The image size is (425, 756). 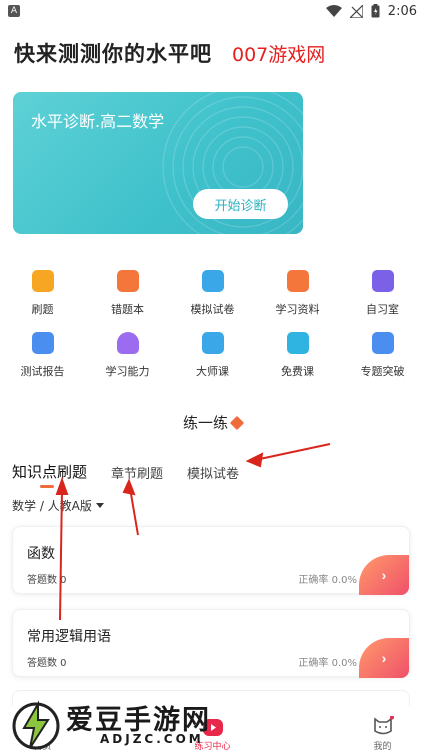 I want to click on lightning-logo-icon, so click(x=36, y=725).